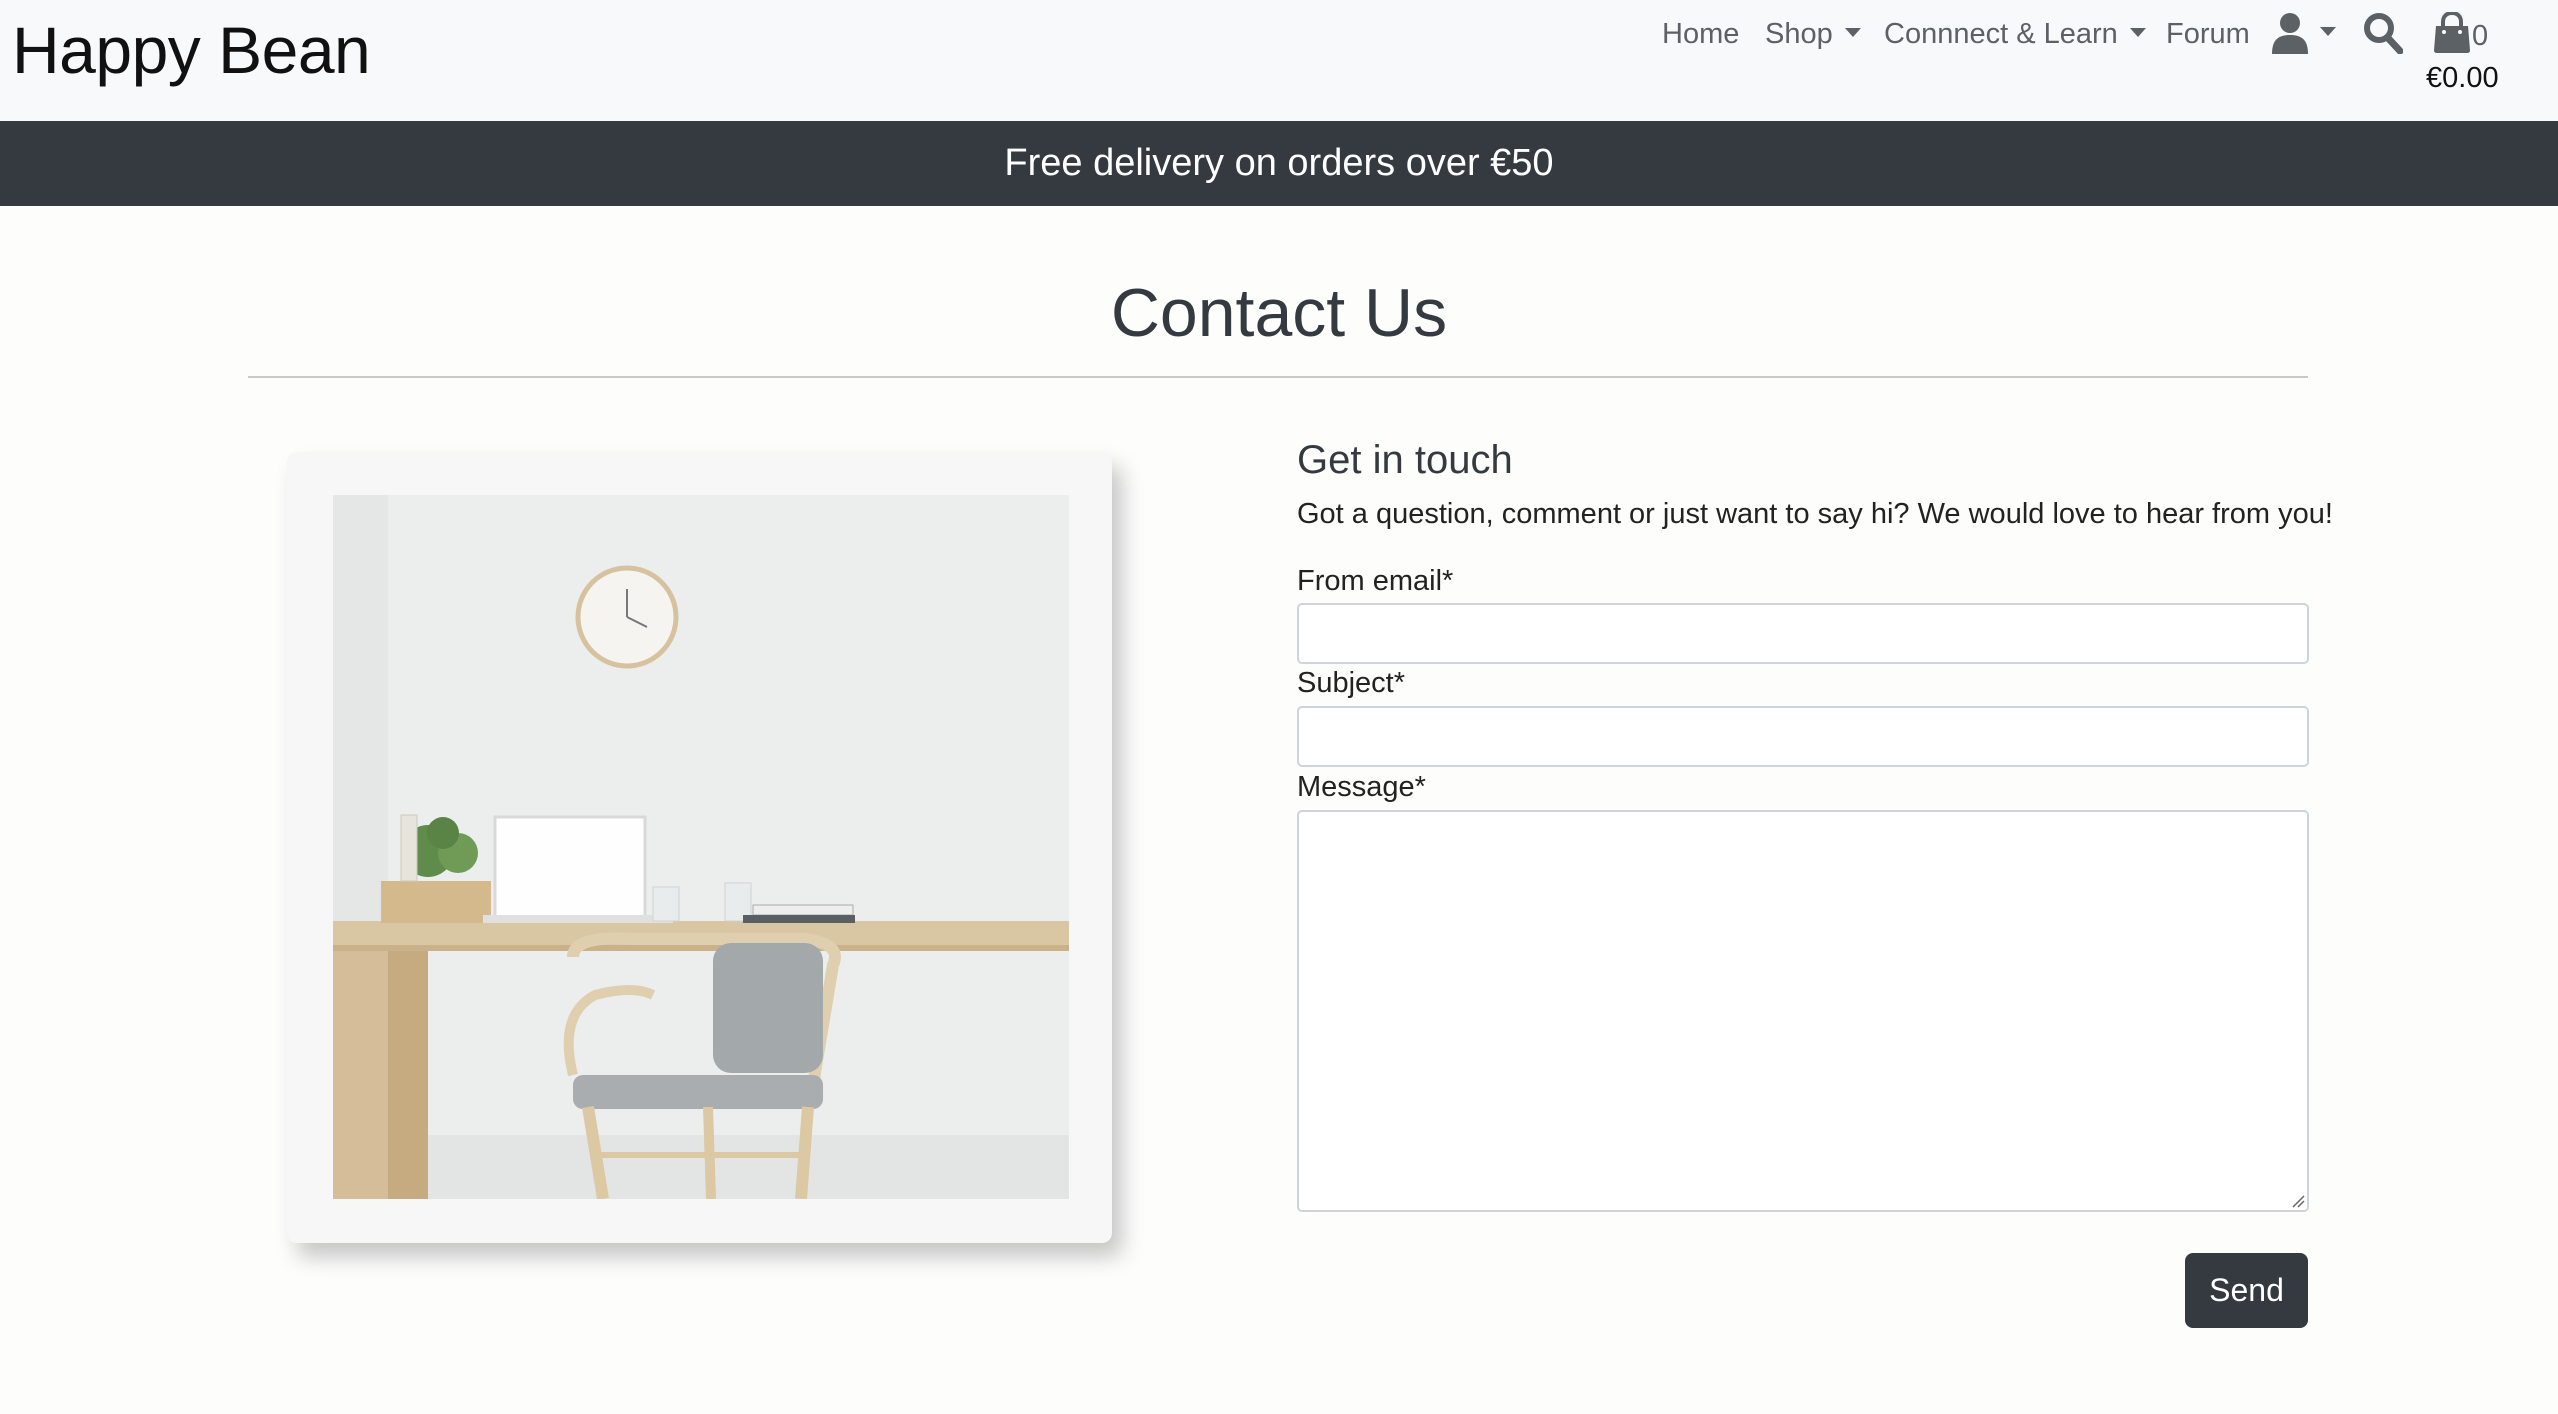 The width and height of the screenshot is (2558, 1414). What do you see at coordinates (2290, 33) in the screenshot?
I see `user-icon` at bounding box center [2290, 33].